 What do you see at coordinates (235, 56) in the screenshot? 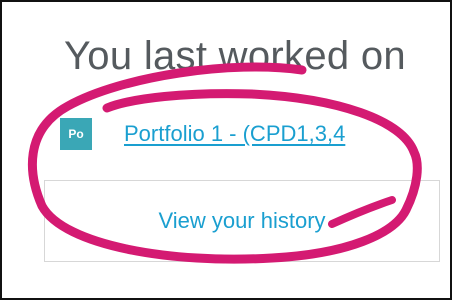
I see `panel-title: You last worked on` at bounding box center [235, 56].